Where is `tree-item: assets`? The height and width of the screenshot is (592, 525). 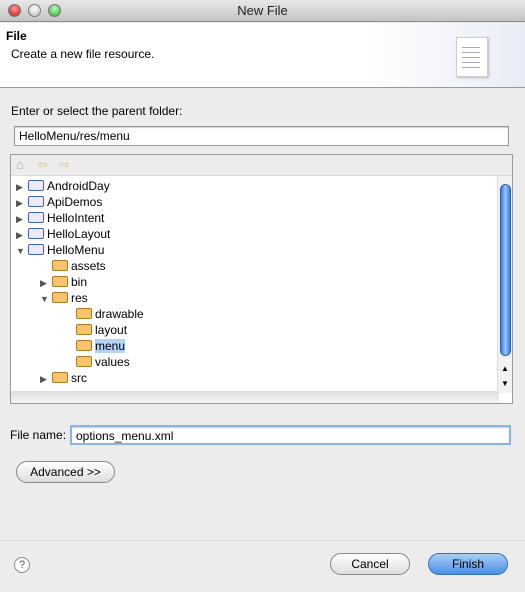
tree-item: assets is located at coordinates (73, 266).